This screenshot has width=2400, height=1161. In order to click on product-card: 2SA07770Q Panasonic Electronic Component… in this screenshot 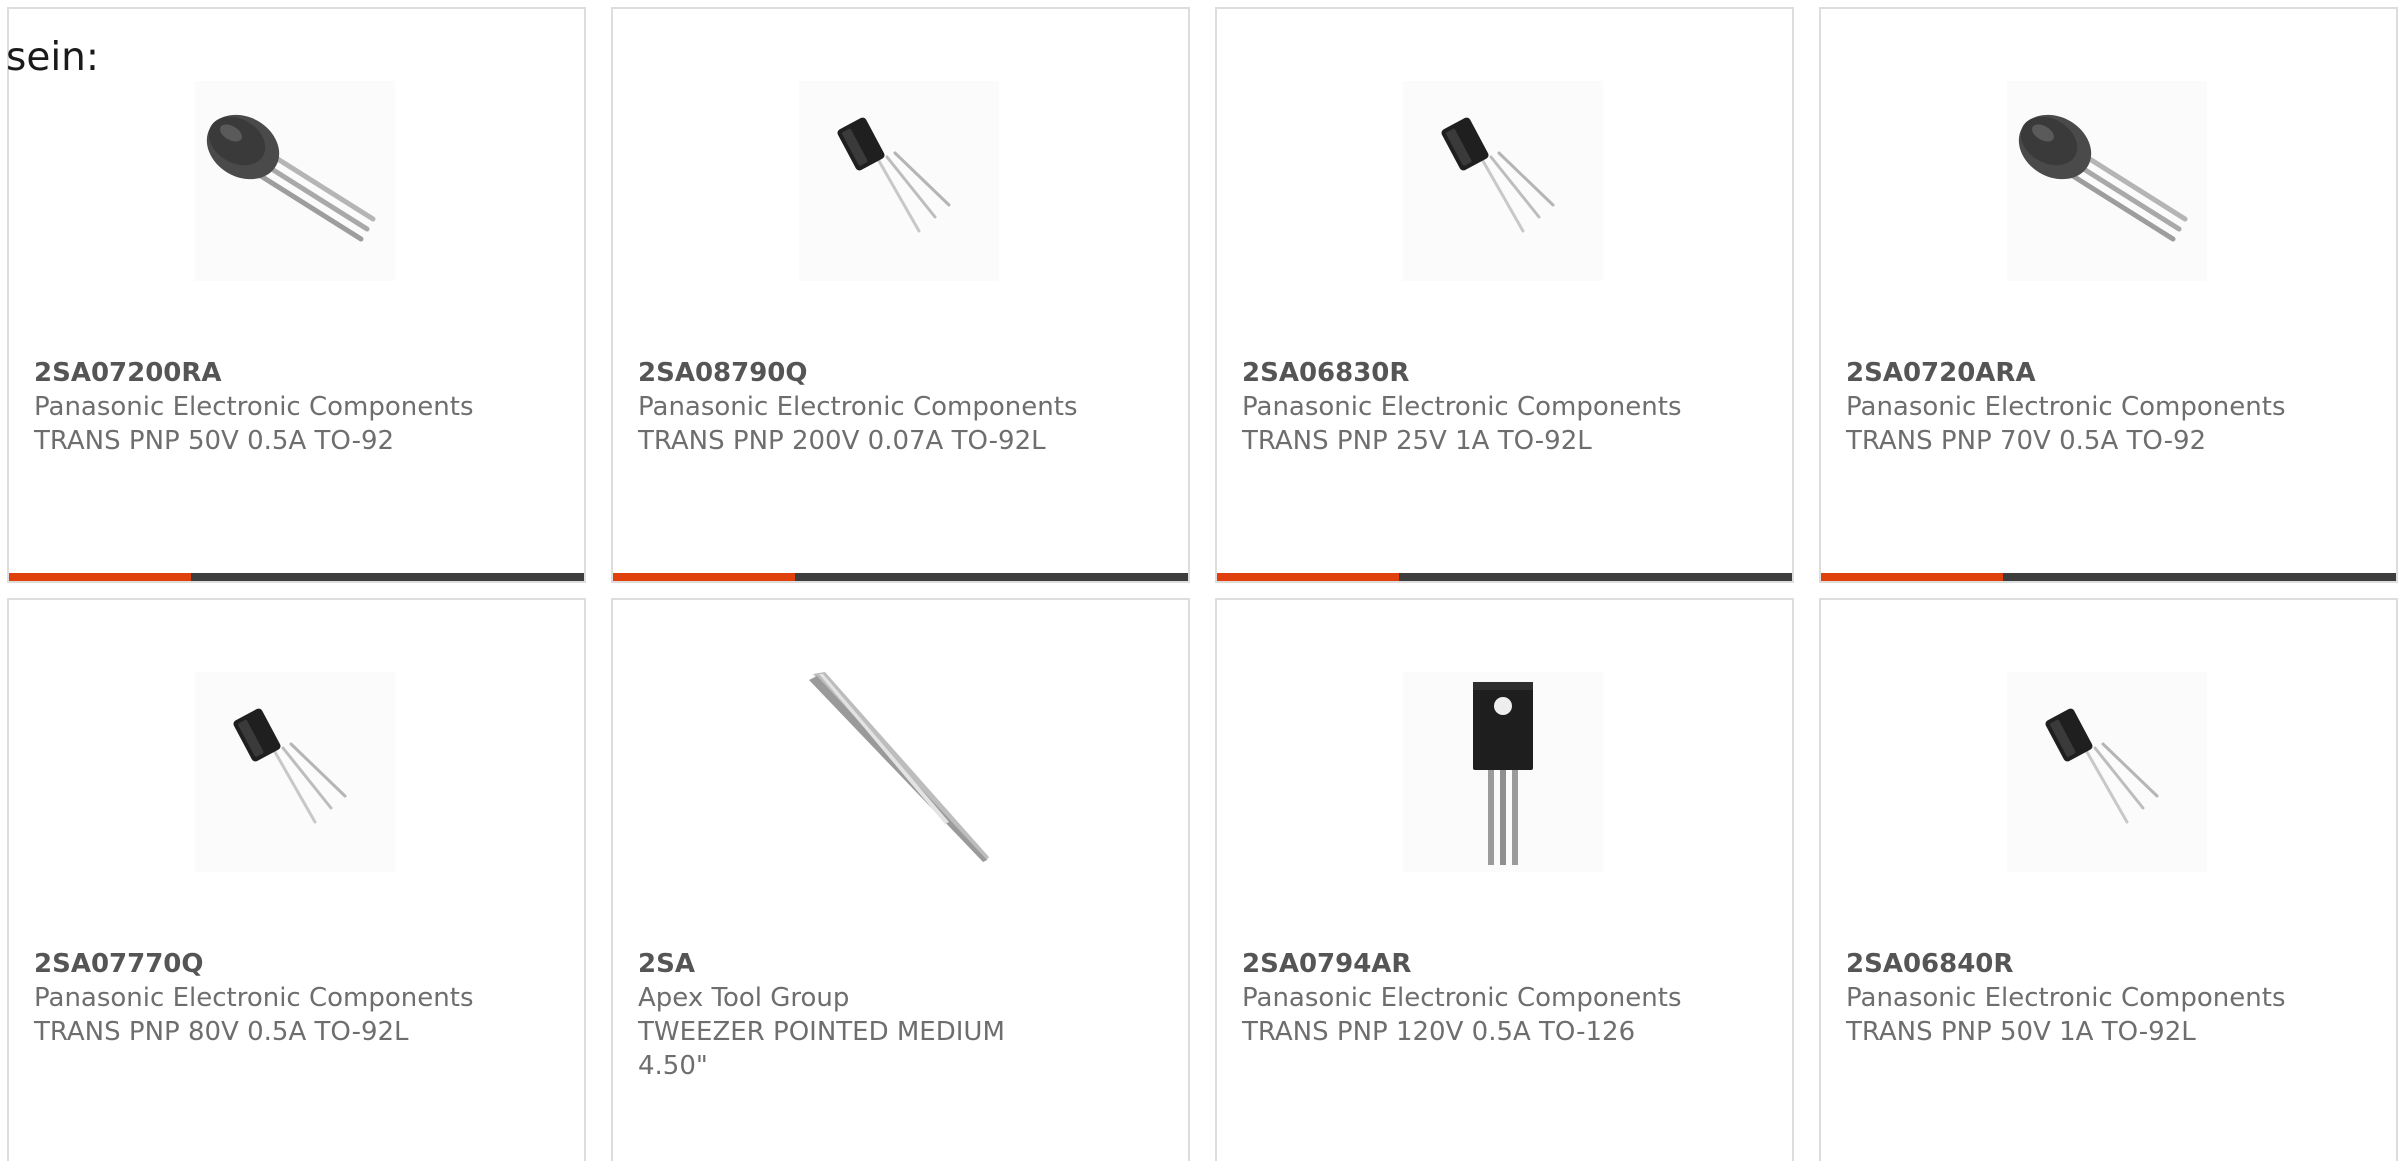, I will do `click(296, 879)`.